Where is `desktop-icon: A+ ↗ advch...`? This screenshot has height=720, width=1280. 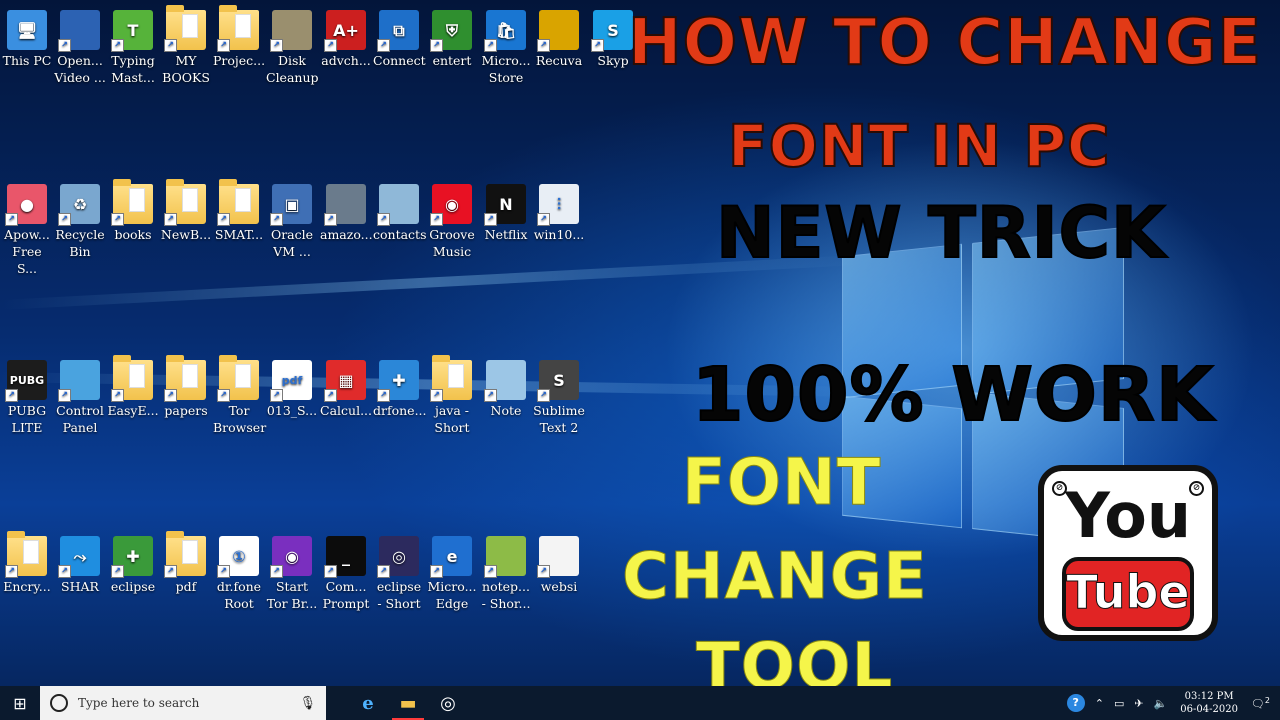
desktop-icon: A+ ↗ advch... is located at coordinates (346, 37).